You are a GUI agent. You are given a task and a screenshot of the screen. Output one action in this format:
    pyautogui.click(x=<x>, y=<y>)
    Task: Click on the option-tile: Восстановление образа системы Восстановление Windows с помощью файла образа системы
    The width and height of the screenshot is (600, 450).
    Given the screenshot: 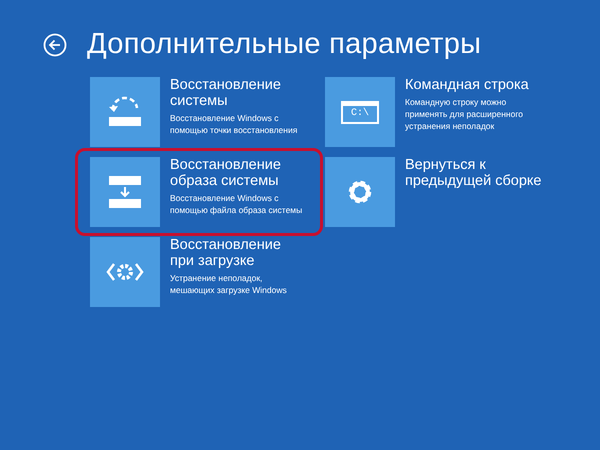 What is the action you would take?
    pyautogui.click(x=199, y=192)
    